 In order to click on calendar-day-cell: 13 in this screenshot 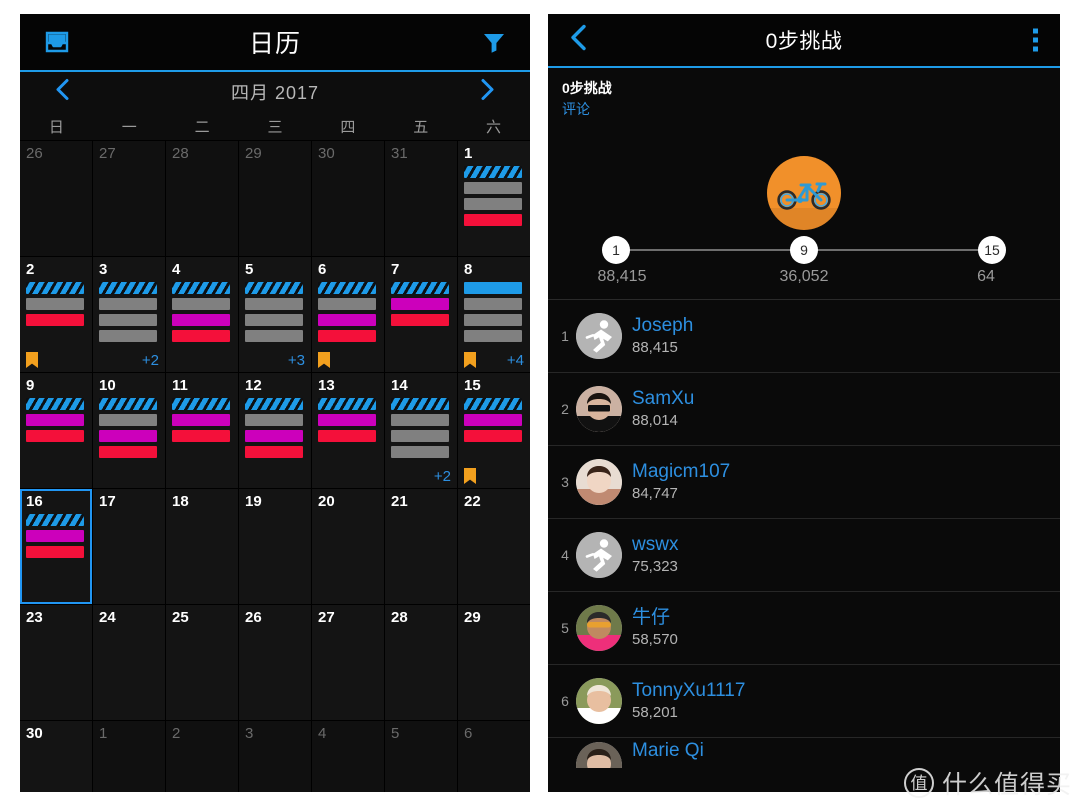, I will do `click(348, 430)`.